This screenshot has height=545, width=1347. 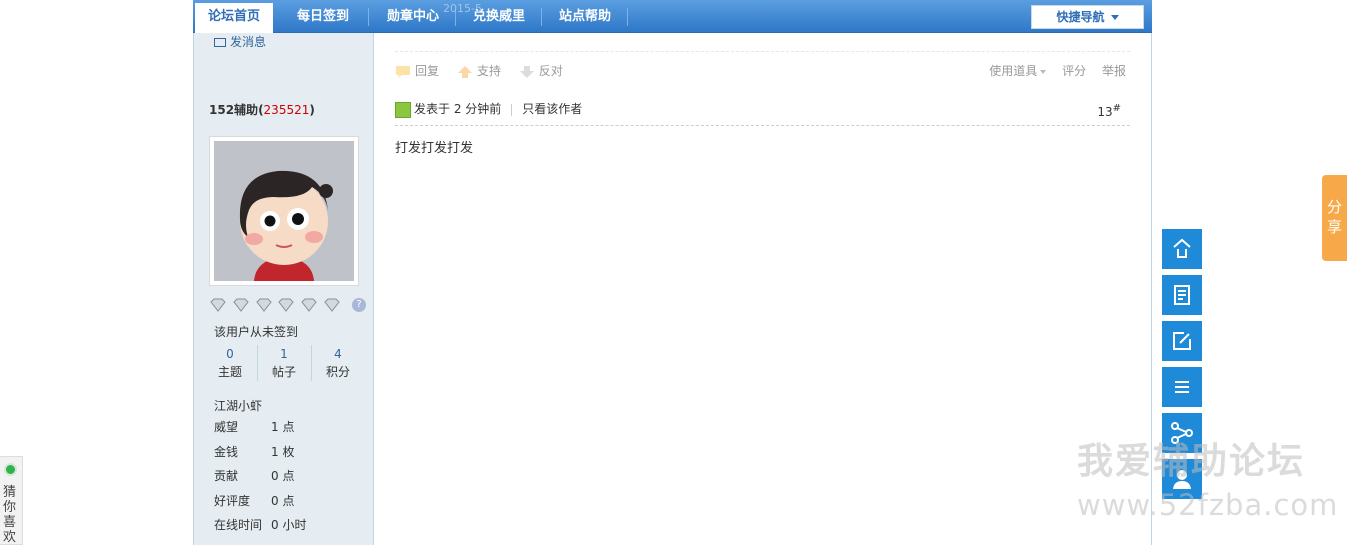 I want to click on profile-row: 金钱 1 枚, so click(x=254, y=452).